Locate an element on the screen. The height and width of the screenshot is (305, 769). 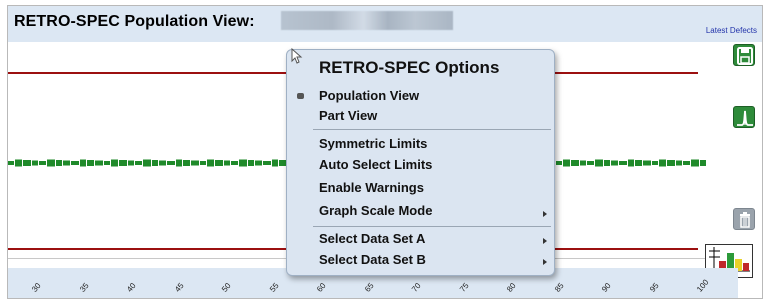
menu-item-enable-warnings: Enable Warnings is located at coordinates (371, 187).